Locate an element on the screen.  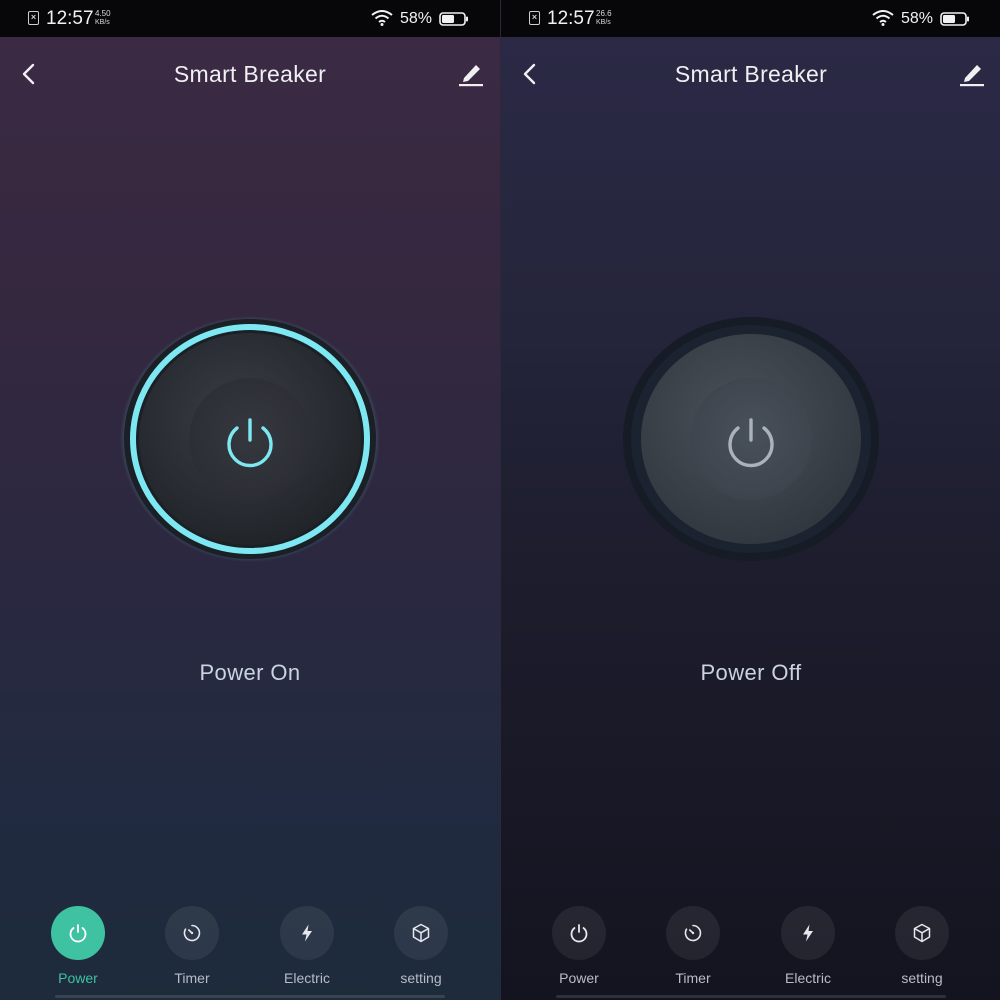
network-speed: 26.6 KB/s is located at coordinates (611, 18).